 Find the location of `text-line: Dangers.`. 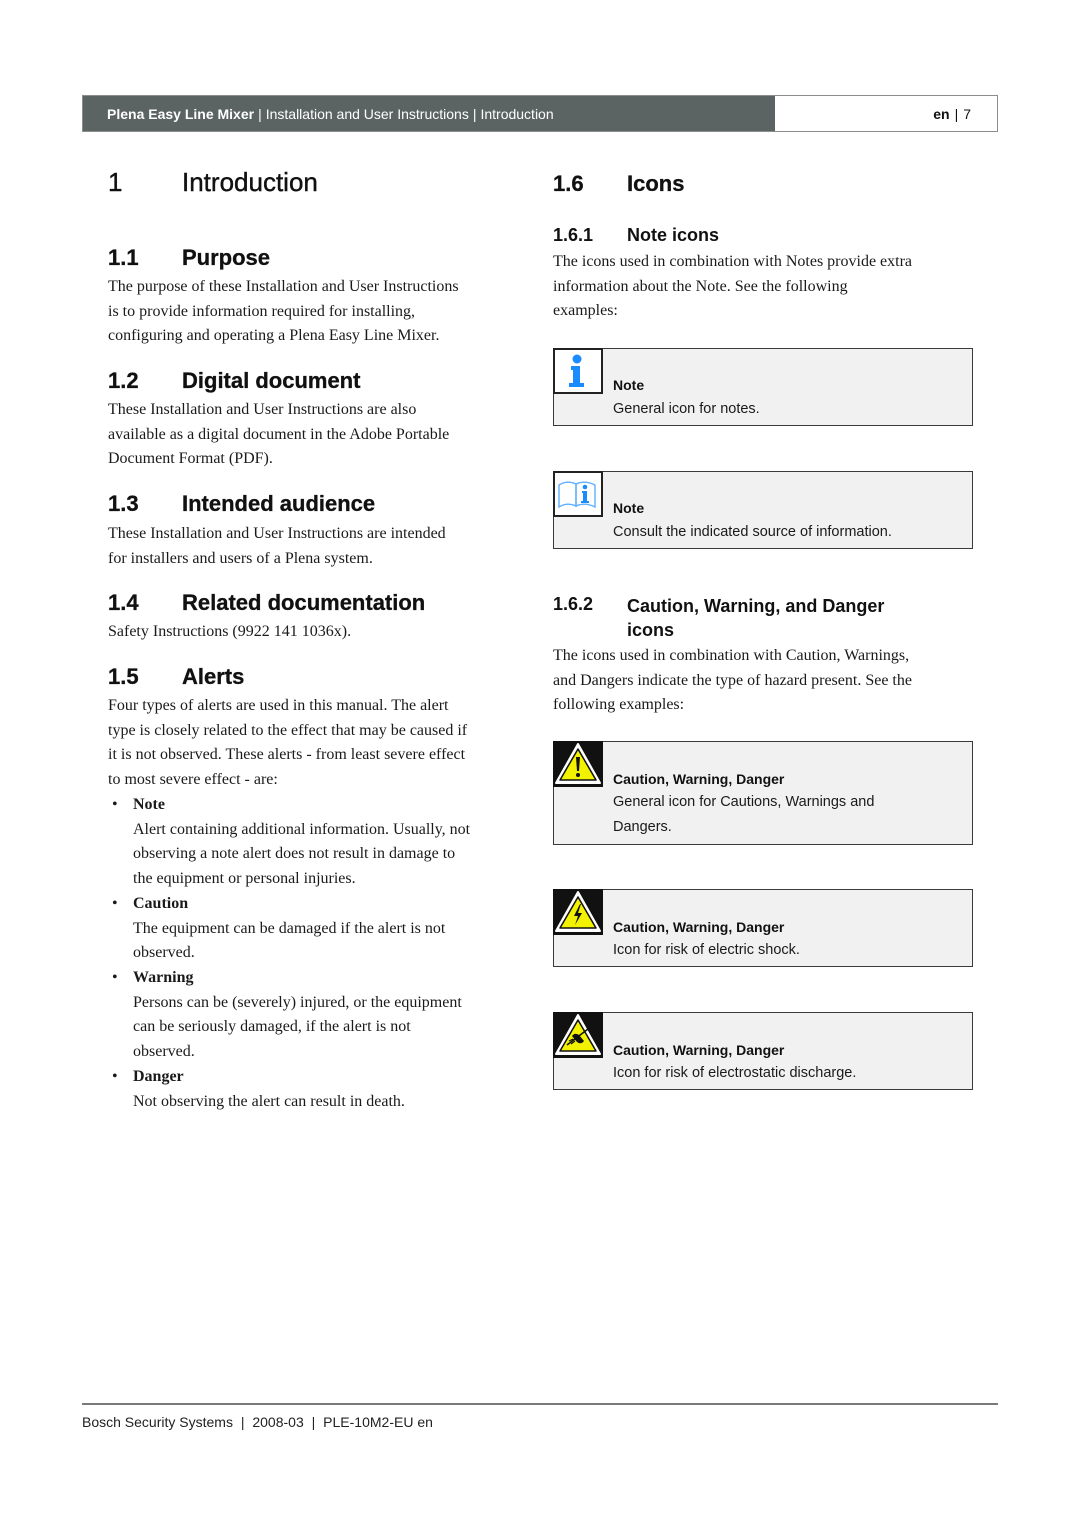

text-line: Dangers. is located at coordinates (642, 827).